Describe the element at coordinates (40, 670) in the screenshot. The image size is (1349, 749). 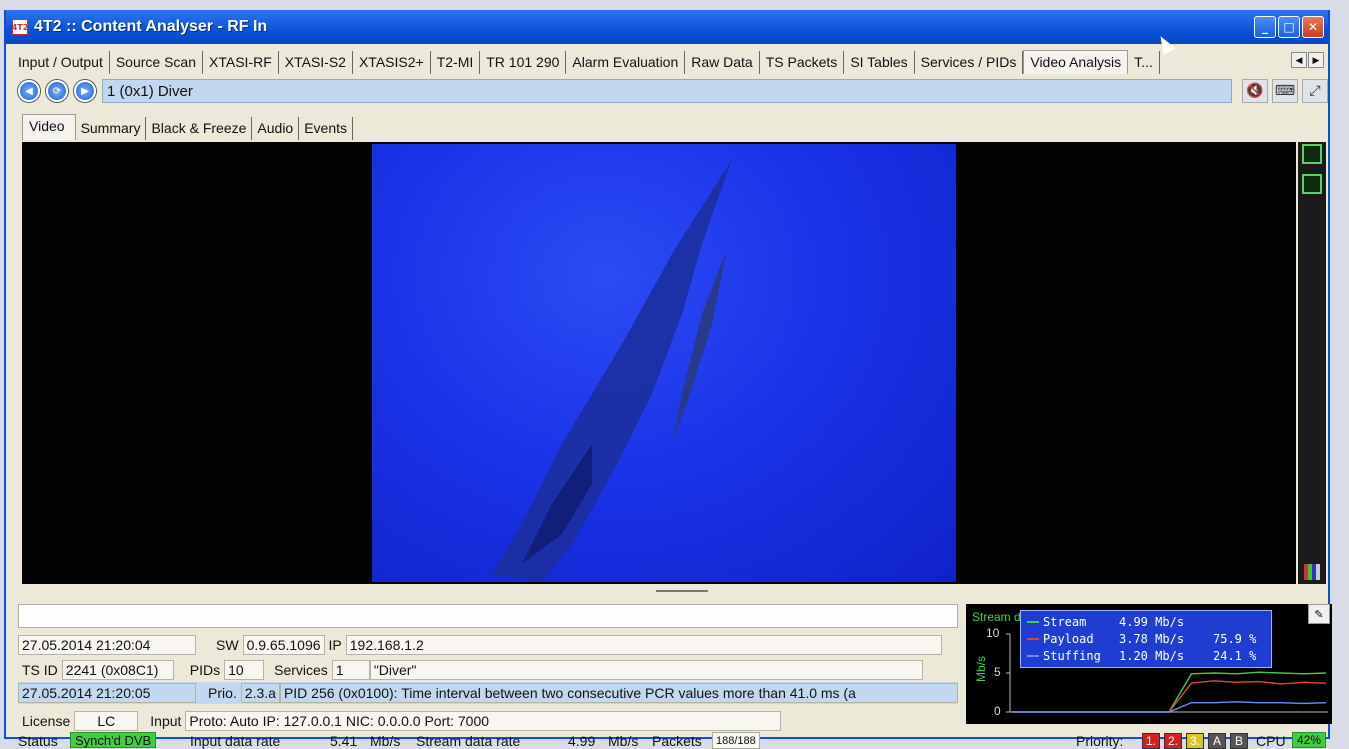
I see `ts-id-label: TS ID` at that location.